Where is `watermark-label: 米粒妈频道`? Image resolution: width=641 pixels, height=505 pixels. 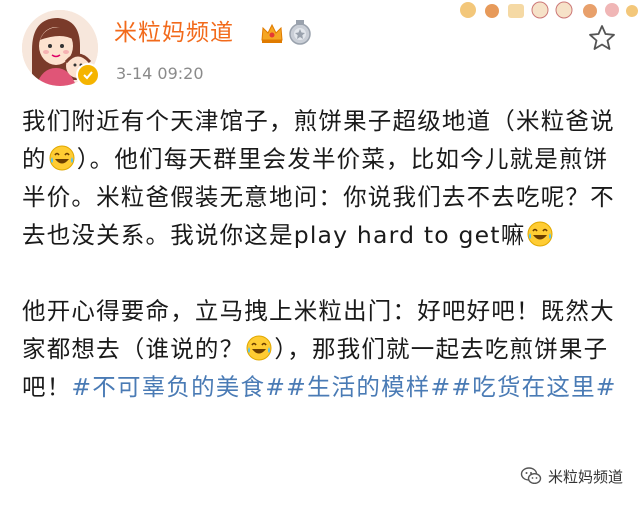 watermark-label: 米粒妈频道 is located at coordinates (586, 476).